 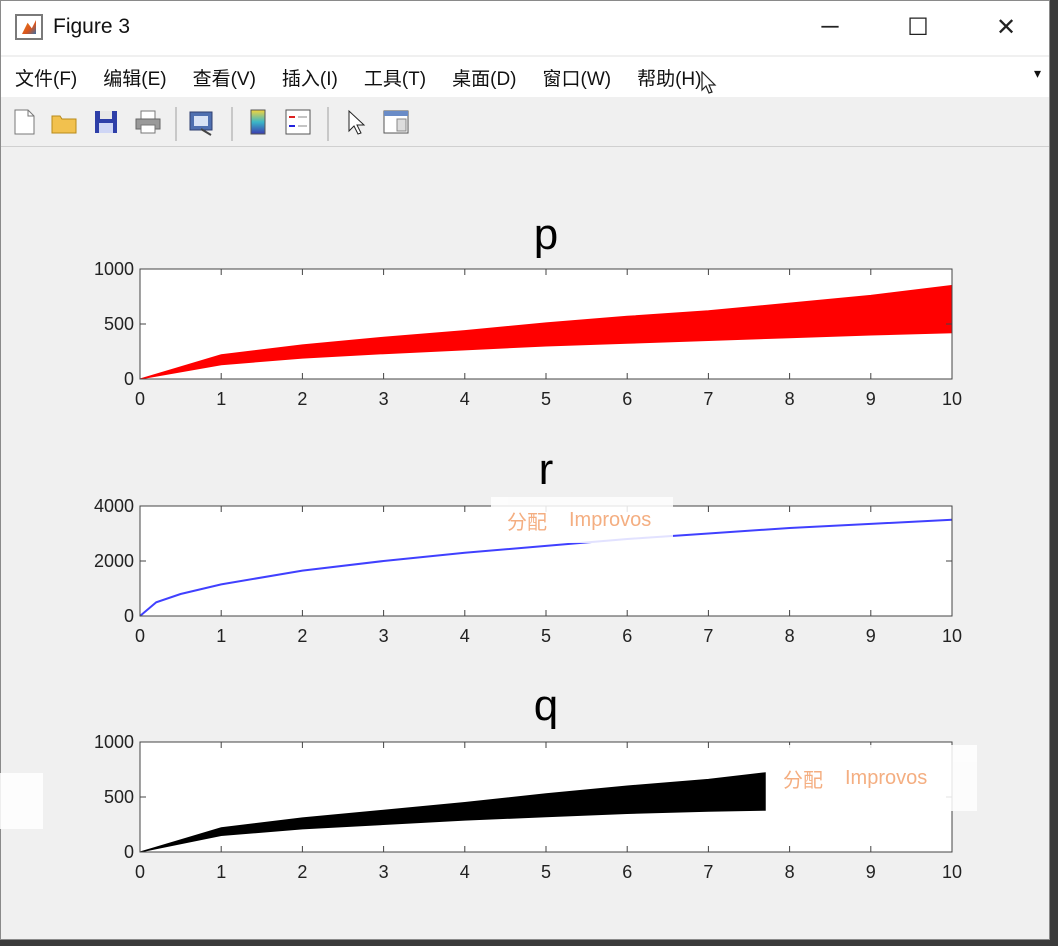 What do you see at coordinates (830, 27) in the screenshot?
I see `minimize-button: ─` at bounding box center [830, 27].